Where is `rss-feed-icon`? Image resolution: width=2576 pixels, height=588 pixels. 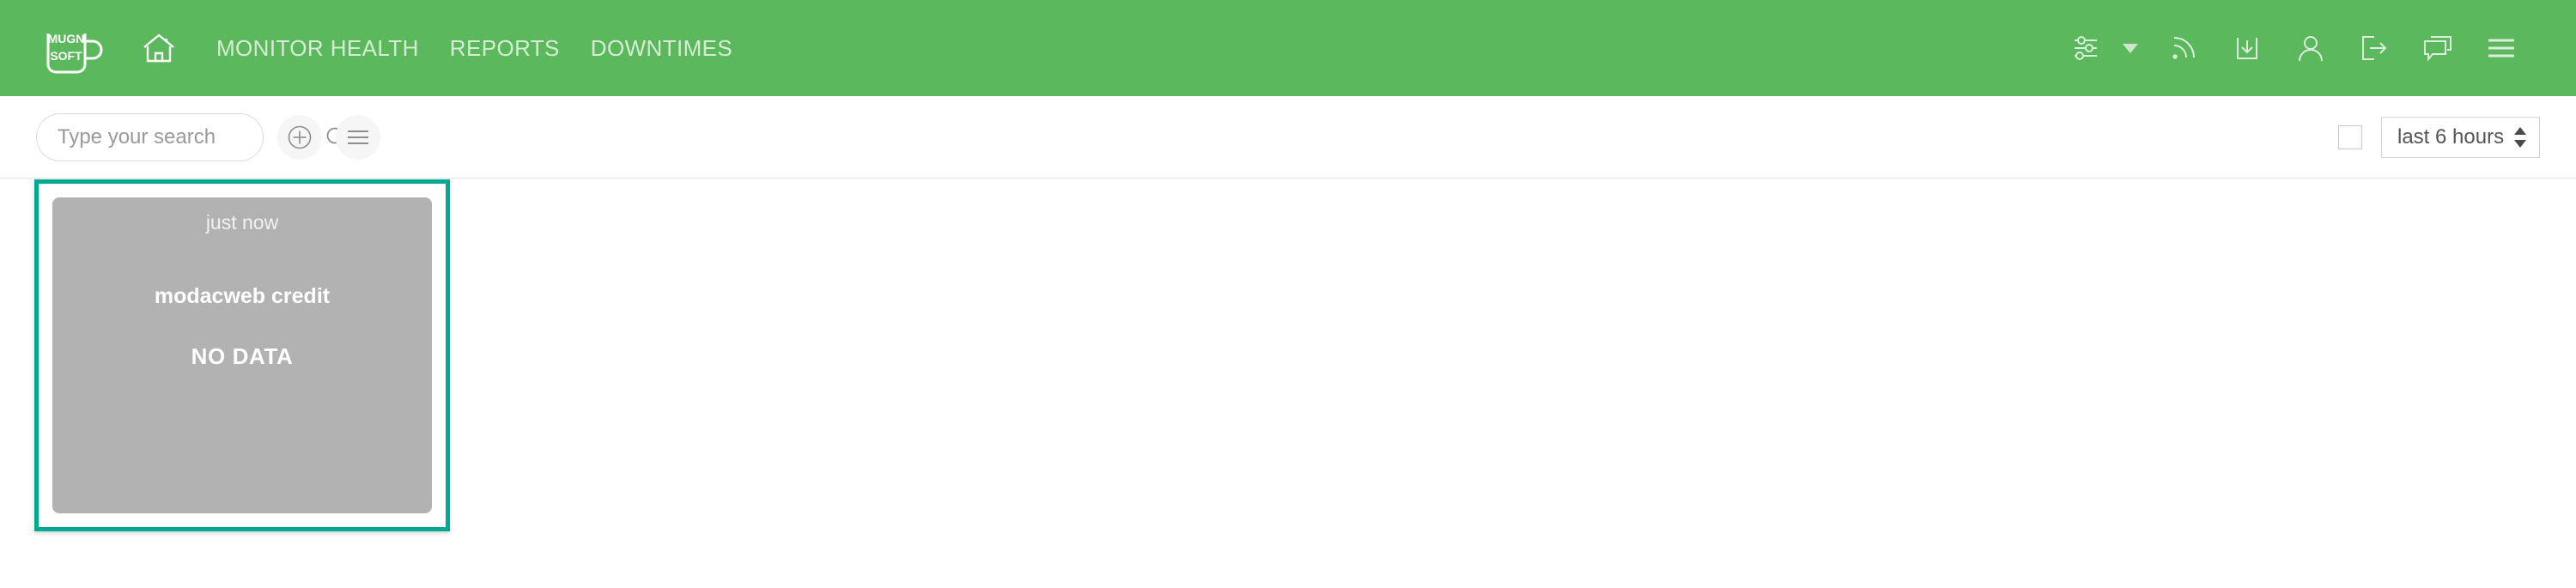 rss-feed-icon is located at coordinates (2184, 48).